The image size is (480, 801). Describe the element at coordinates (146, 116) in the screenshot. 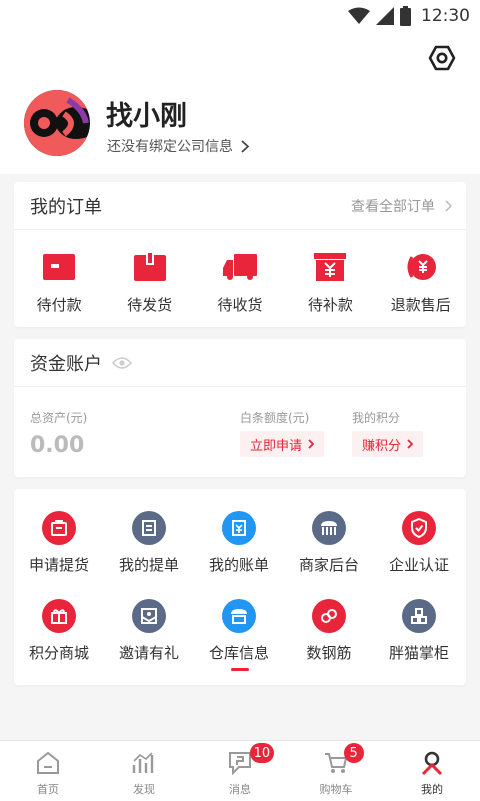

I see `user-name: 找小刚` at that location.